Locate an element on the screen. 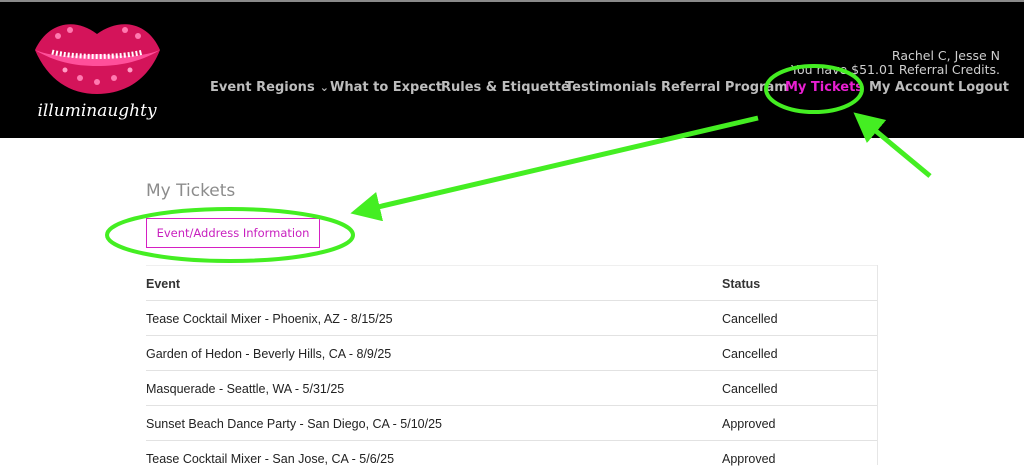 This screenshot has width=1024, height=475. nav-referral-program: Referral Program is located at coordinates (724, 87).